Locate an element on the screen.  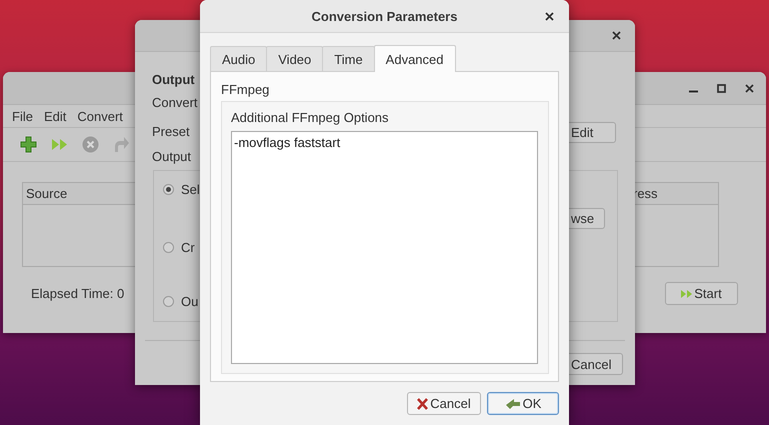
section-heading: Output is located at coordinates (173, 80).